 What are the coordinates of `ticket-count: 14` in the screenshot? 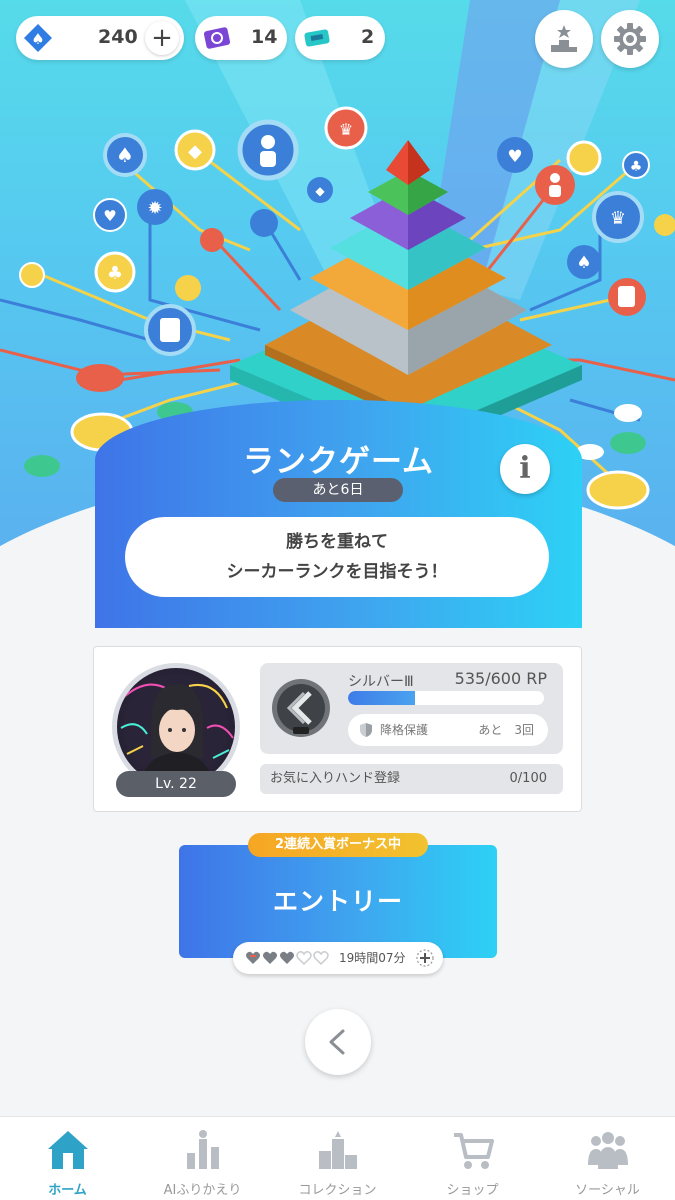 It's located at (264, 37).